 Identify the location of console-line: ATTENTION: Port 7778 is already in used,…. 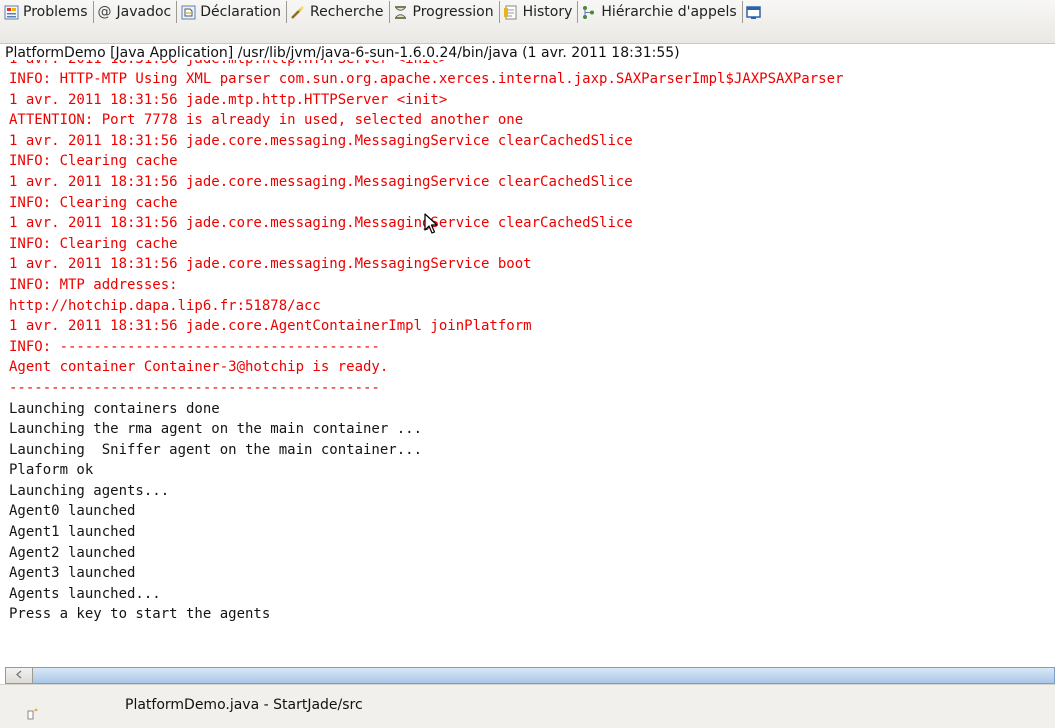
(266, 120).